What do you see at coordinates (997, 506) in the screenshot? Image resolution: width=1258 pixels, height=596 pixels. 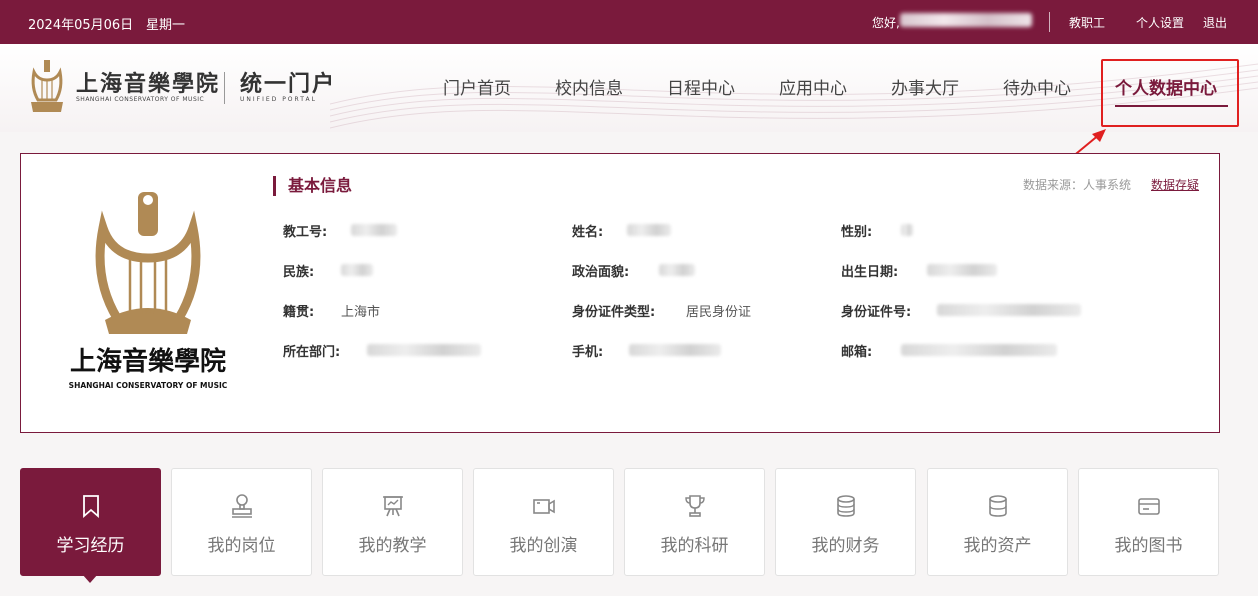 I see `database-stack-icon` at bounding box center [997, 506].